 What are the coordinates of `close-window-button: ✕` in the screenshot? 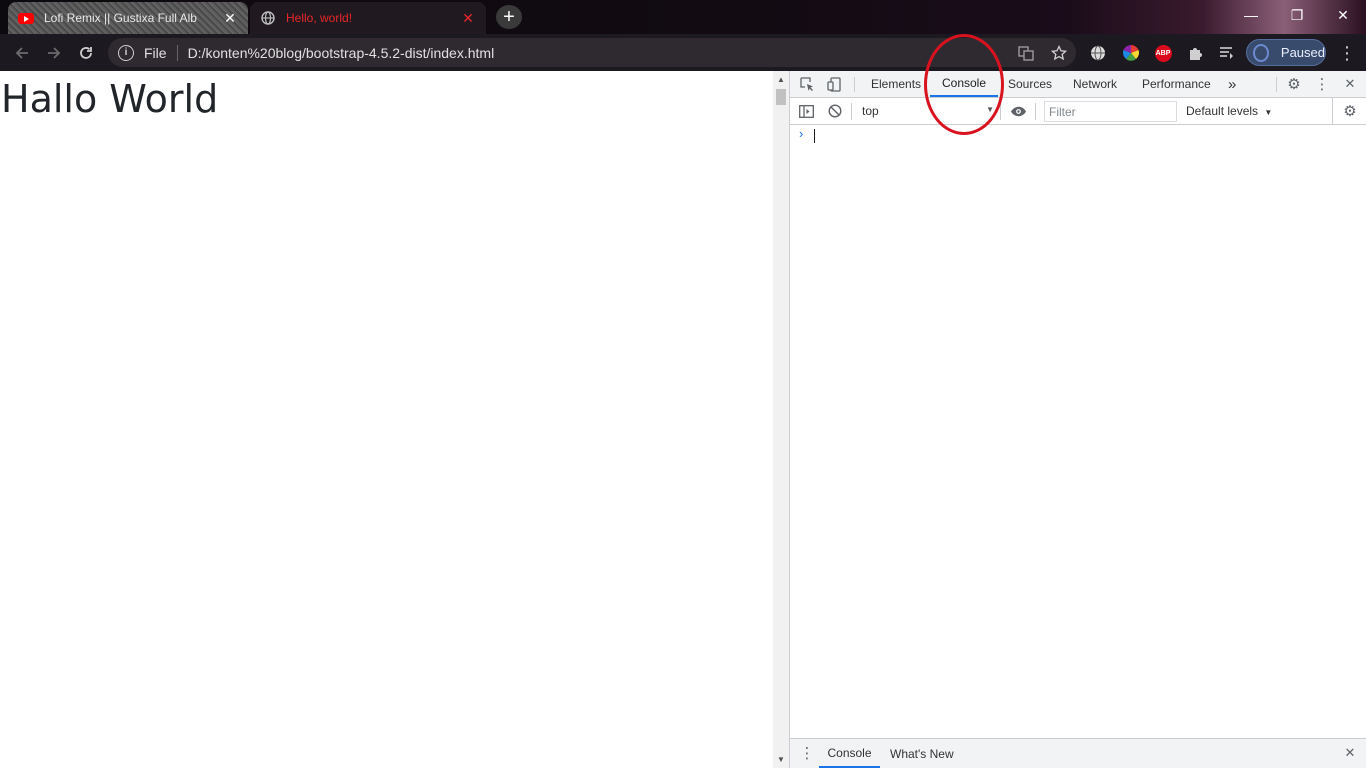 It's located at (1343, 15).